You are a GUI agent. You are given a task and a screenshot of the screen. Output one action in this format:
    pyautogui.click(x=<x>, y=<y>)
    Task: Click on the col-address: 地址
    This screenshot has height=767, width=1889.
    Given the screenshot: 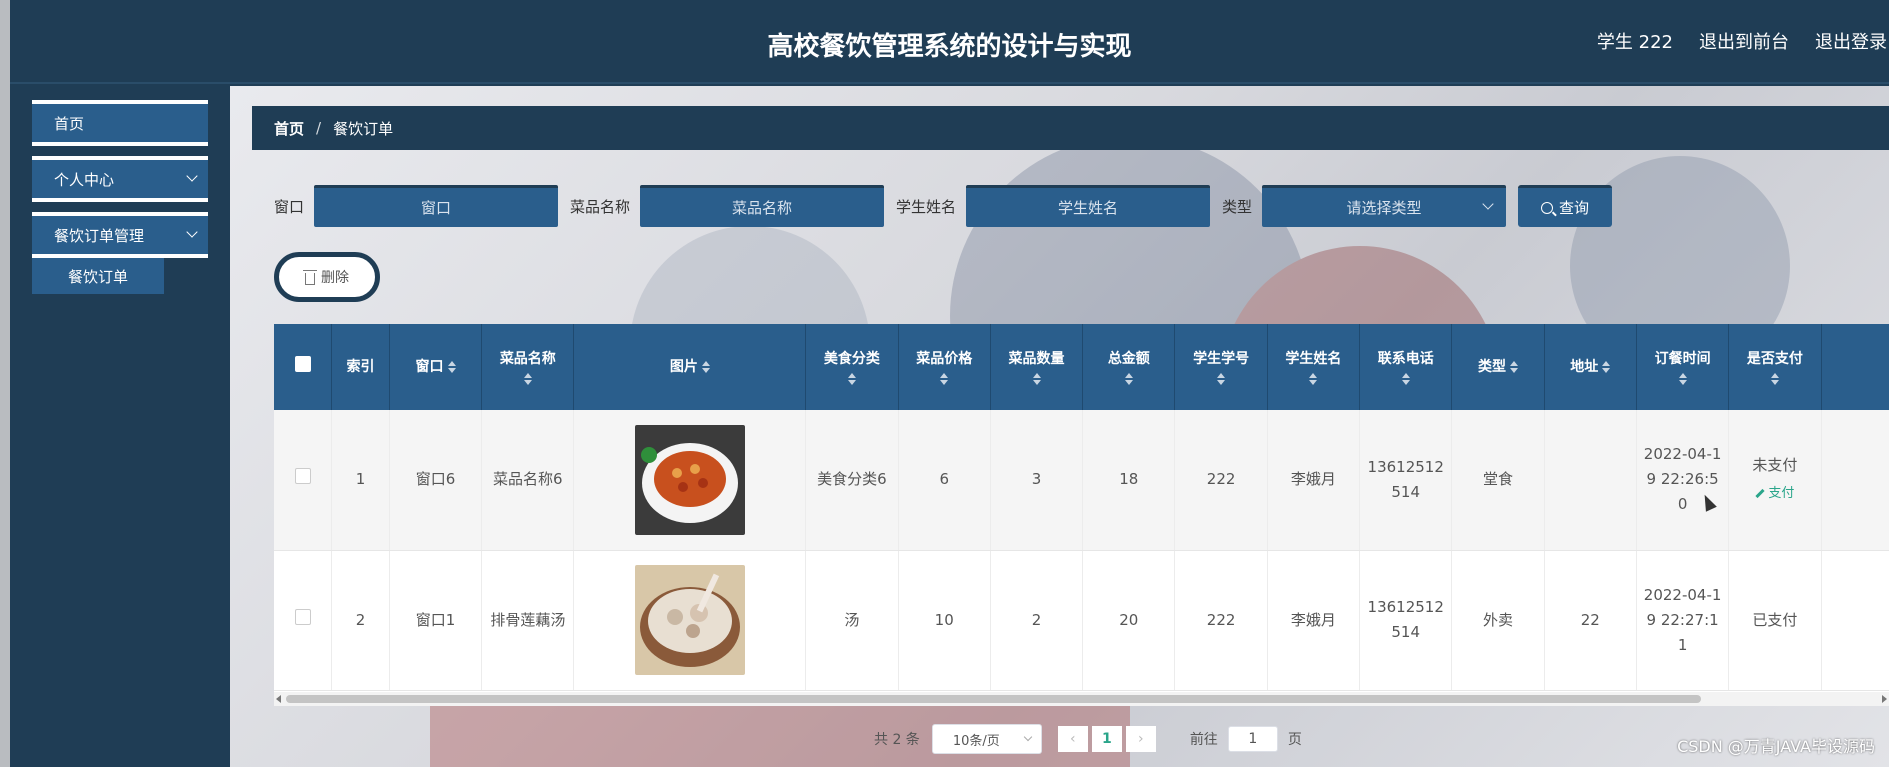 What is the action you would take?
    pyautogui.click(x=1590, y=367)
    